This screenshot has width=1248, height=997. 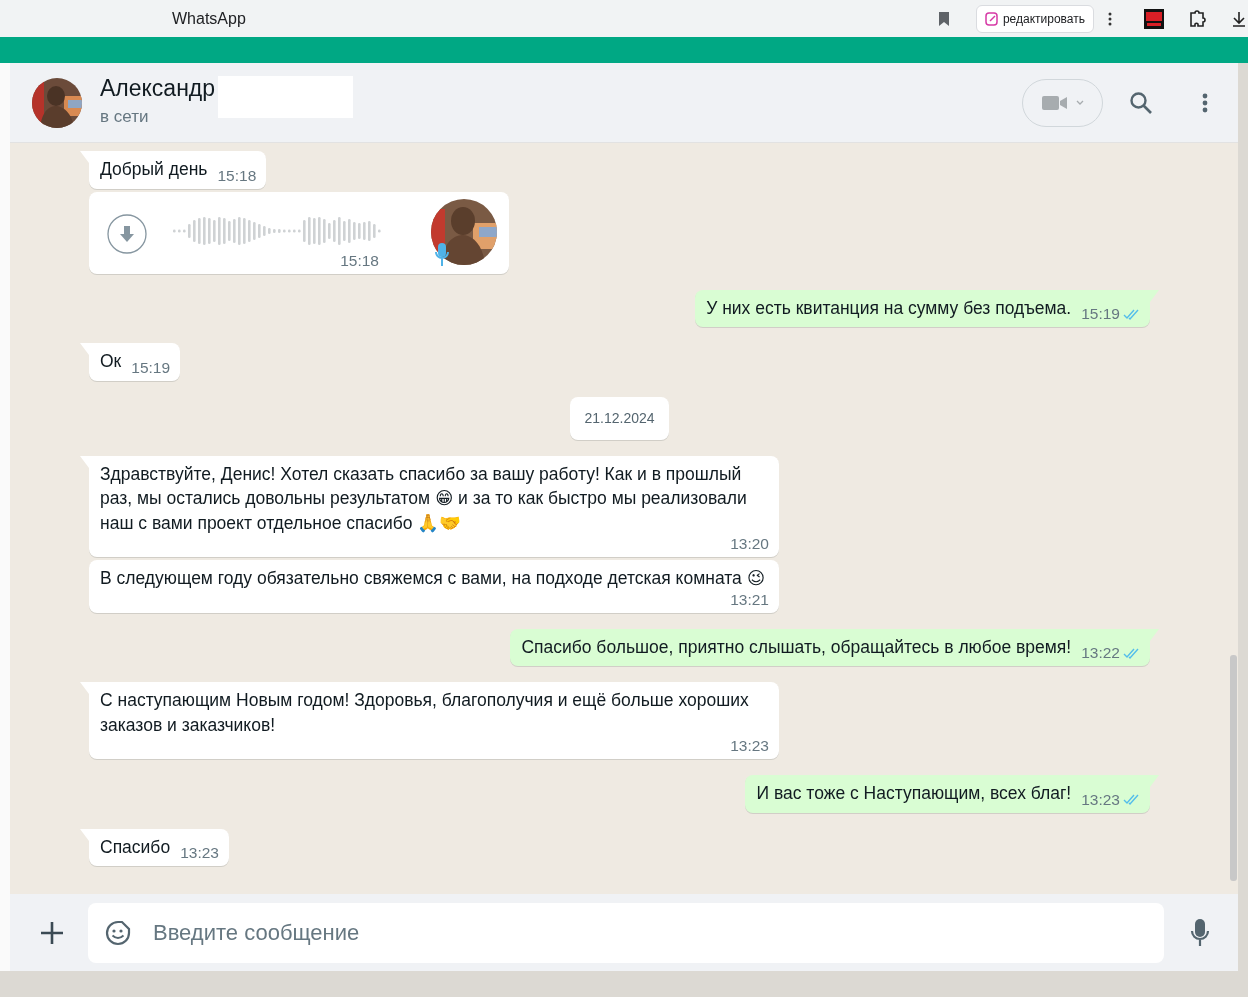 What do you see at coordinates (1198, 18) in the screenshot?
I see `puzzle-icon` at bounding box center [1198, 18].